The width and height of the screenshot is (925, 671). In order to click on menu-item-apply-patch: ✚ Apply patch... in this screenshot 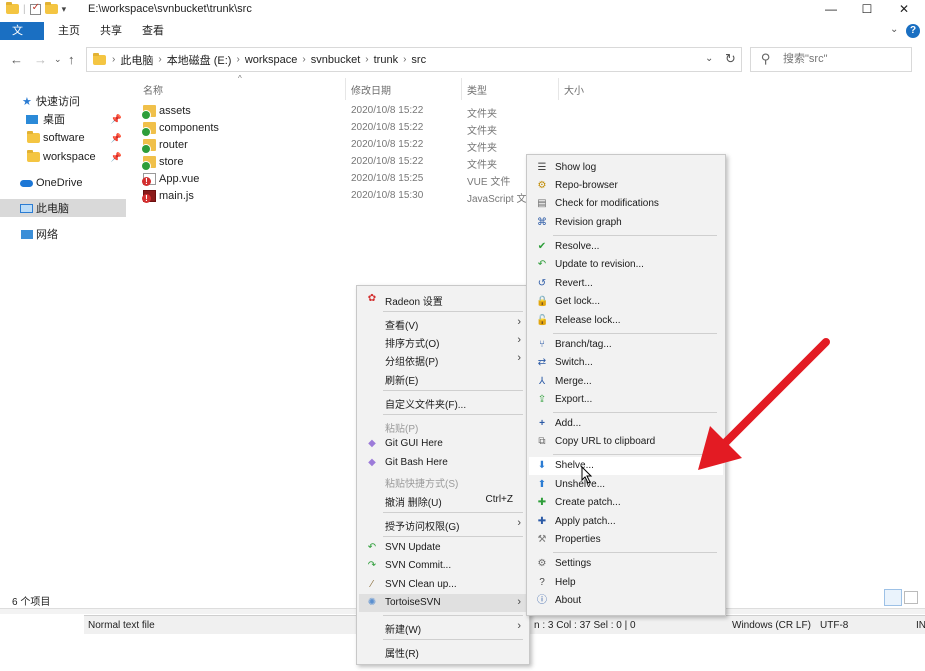, I will do `click(626, 522)`.